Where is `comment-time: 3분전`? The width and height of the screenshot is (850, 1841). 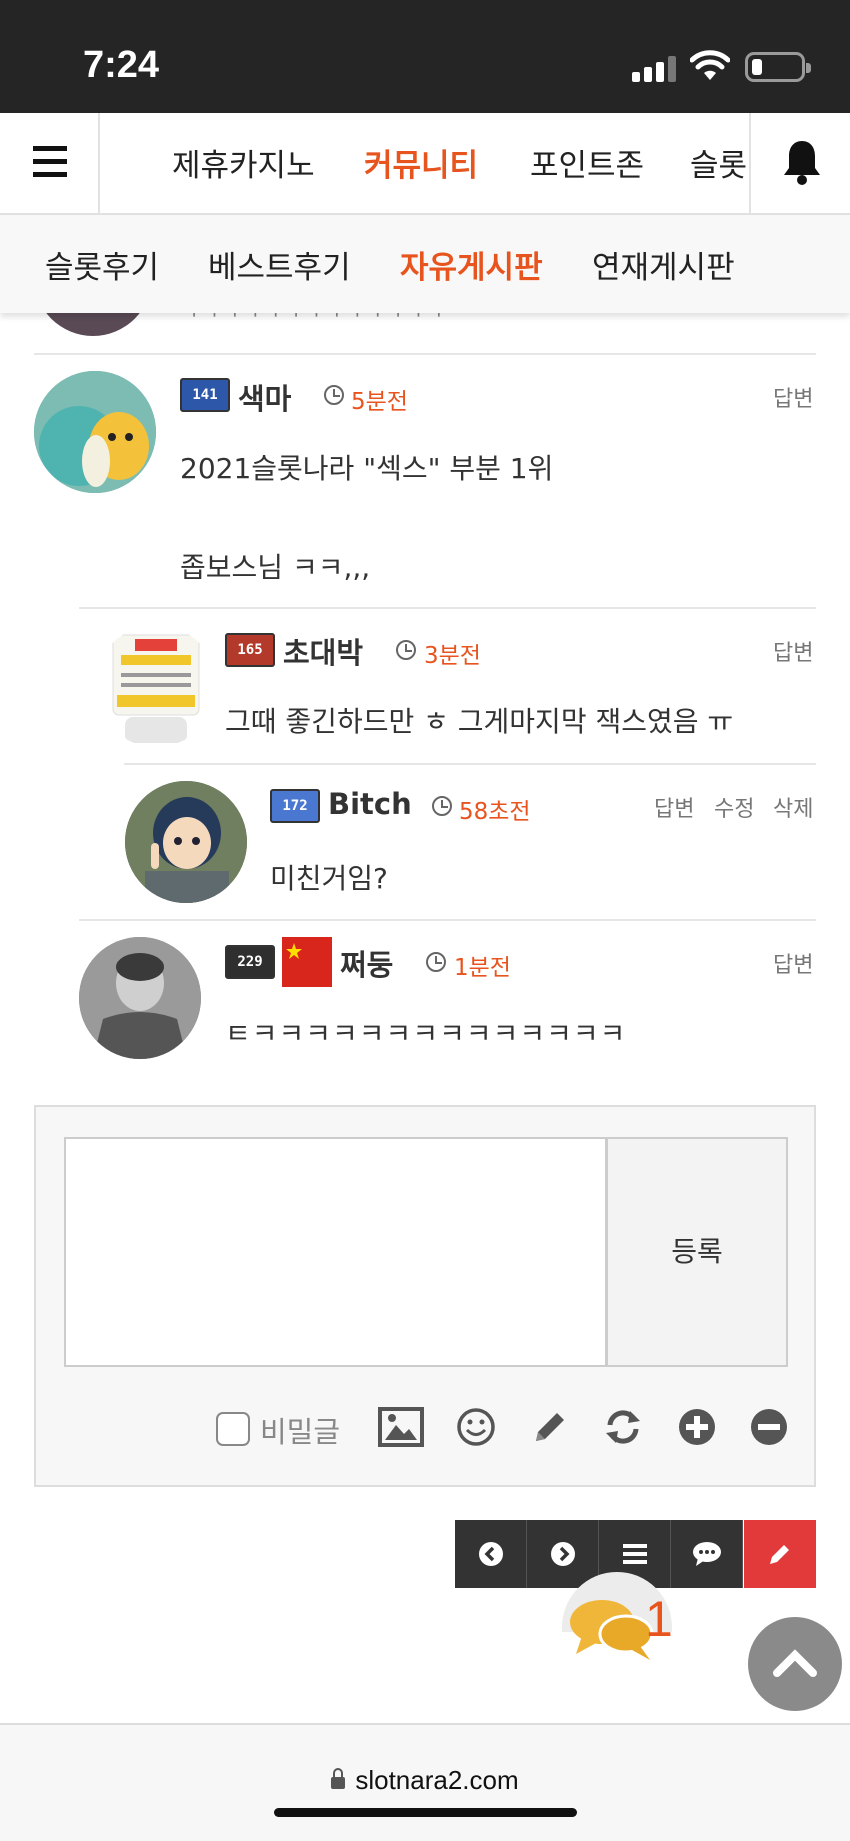
comment-time: 3분전 is located at coordinates (452, 656).